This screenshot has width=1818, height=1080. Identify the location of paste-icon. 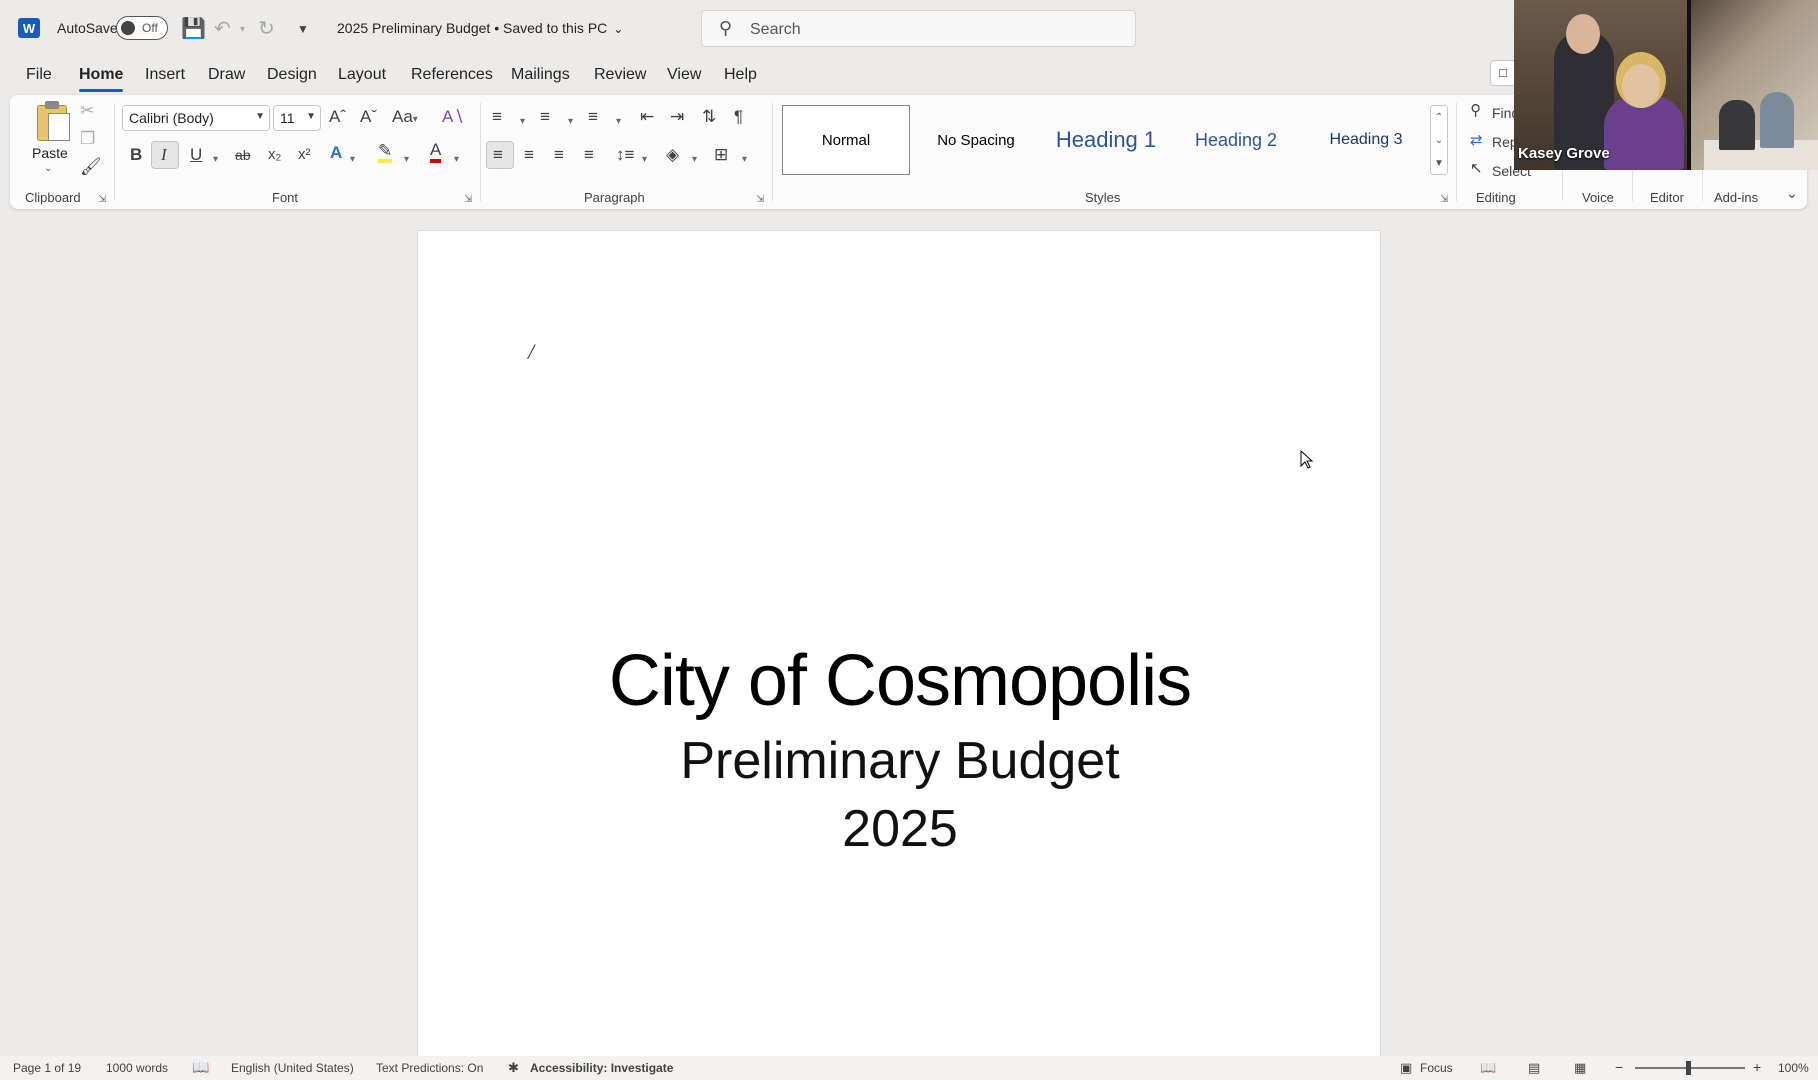
(53, 122).